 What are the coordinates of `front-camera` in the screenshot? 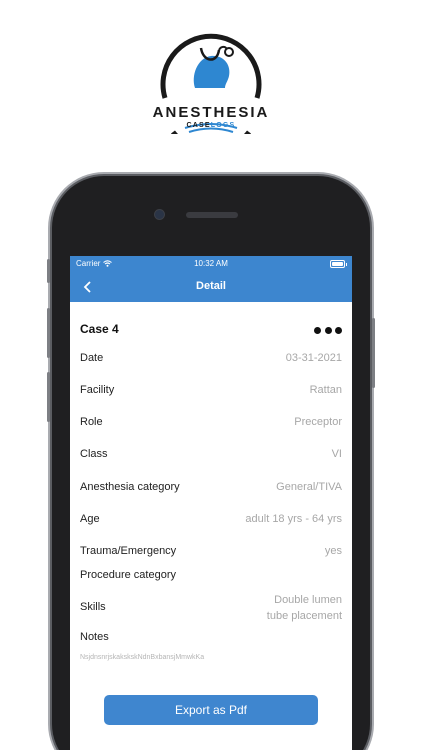 It's located at (159, 214).